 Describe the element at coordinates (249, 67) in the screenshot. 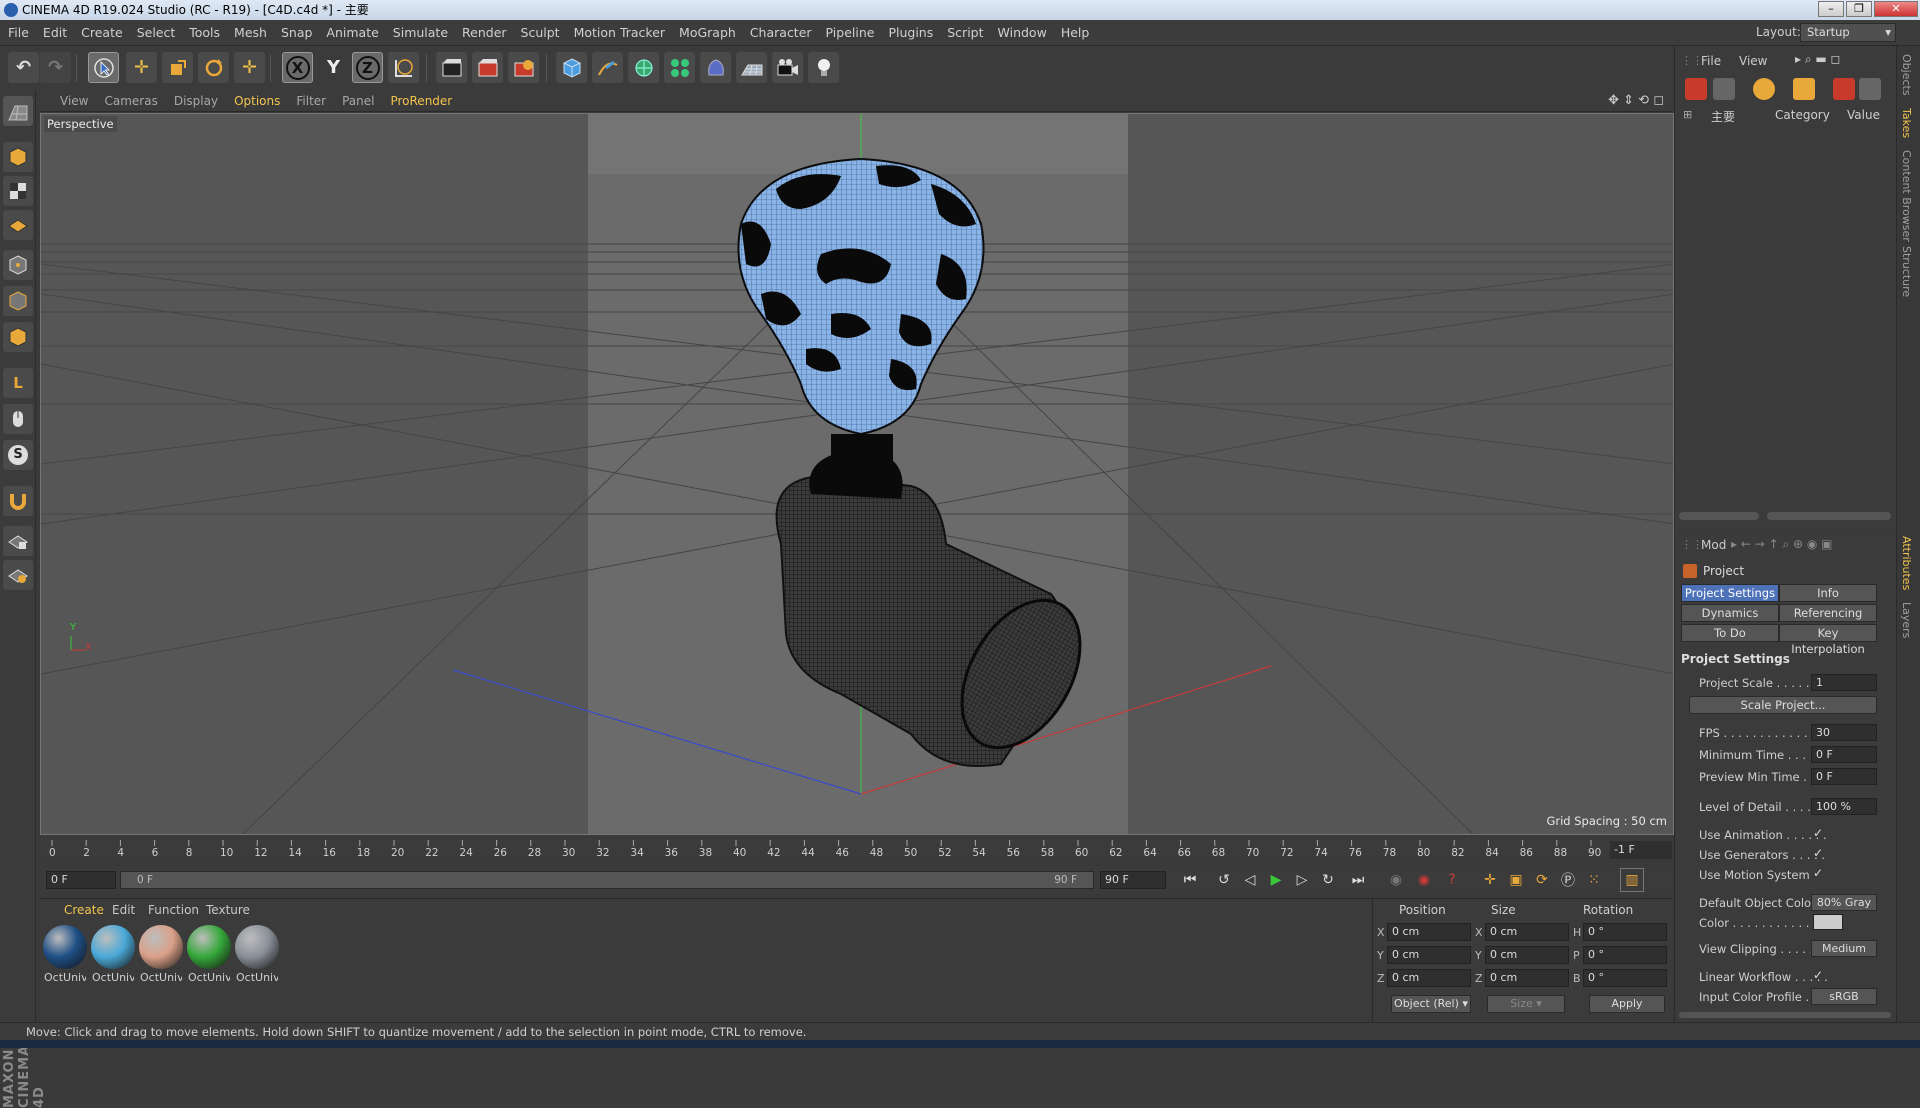

I see `move-axis-icon: ✛` at that location.